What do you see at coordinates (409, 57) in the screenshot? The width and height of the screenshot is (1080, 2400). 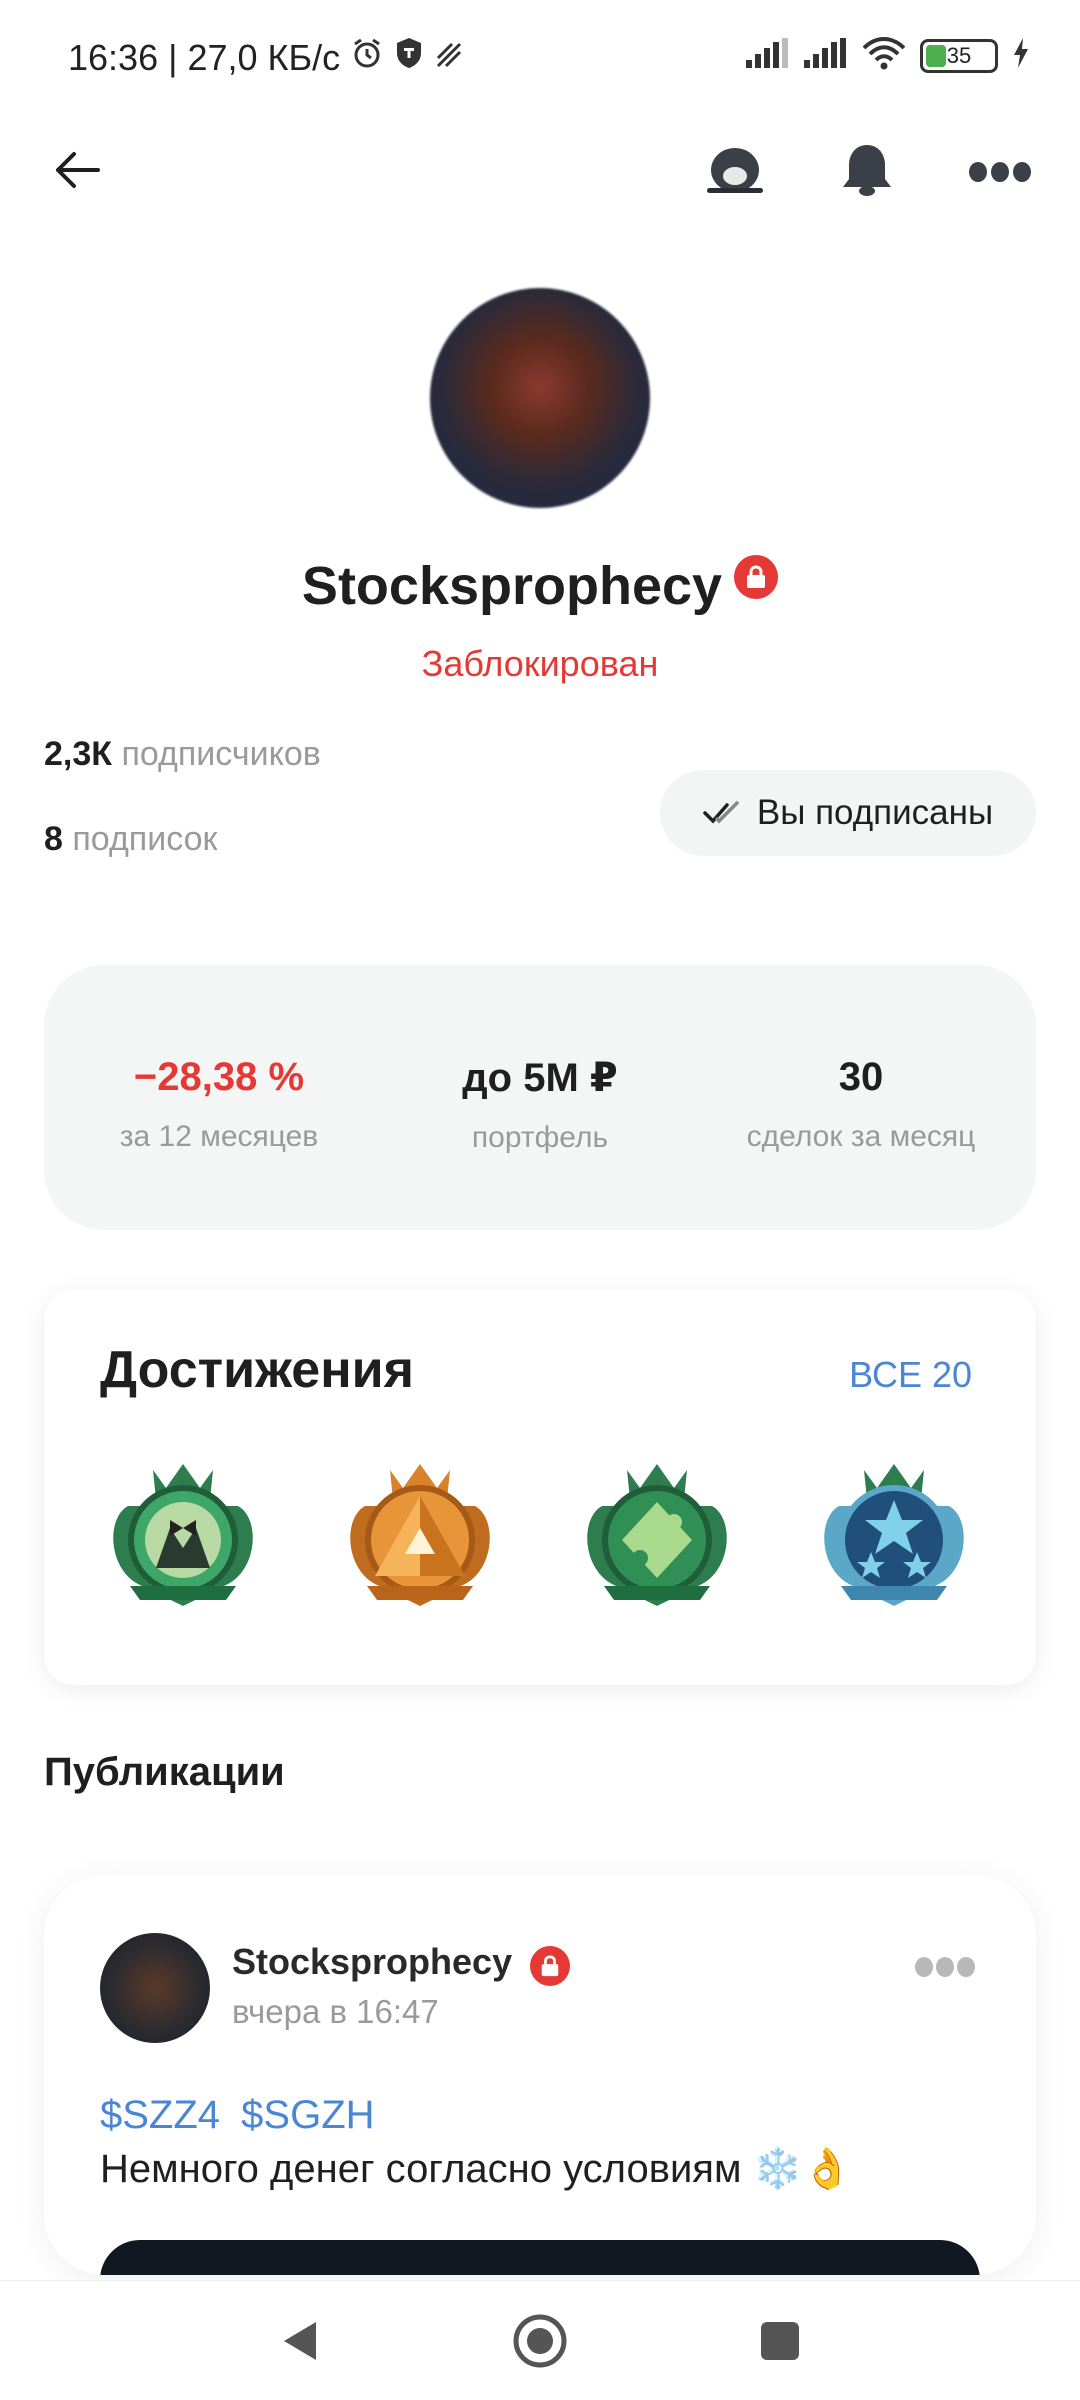 I see `shield-icon` at bounding box center [409, 57].